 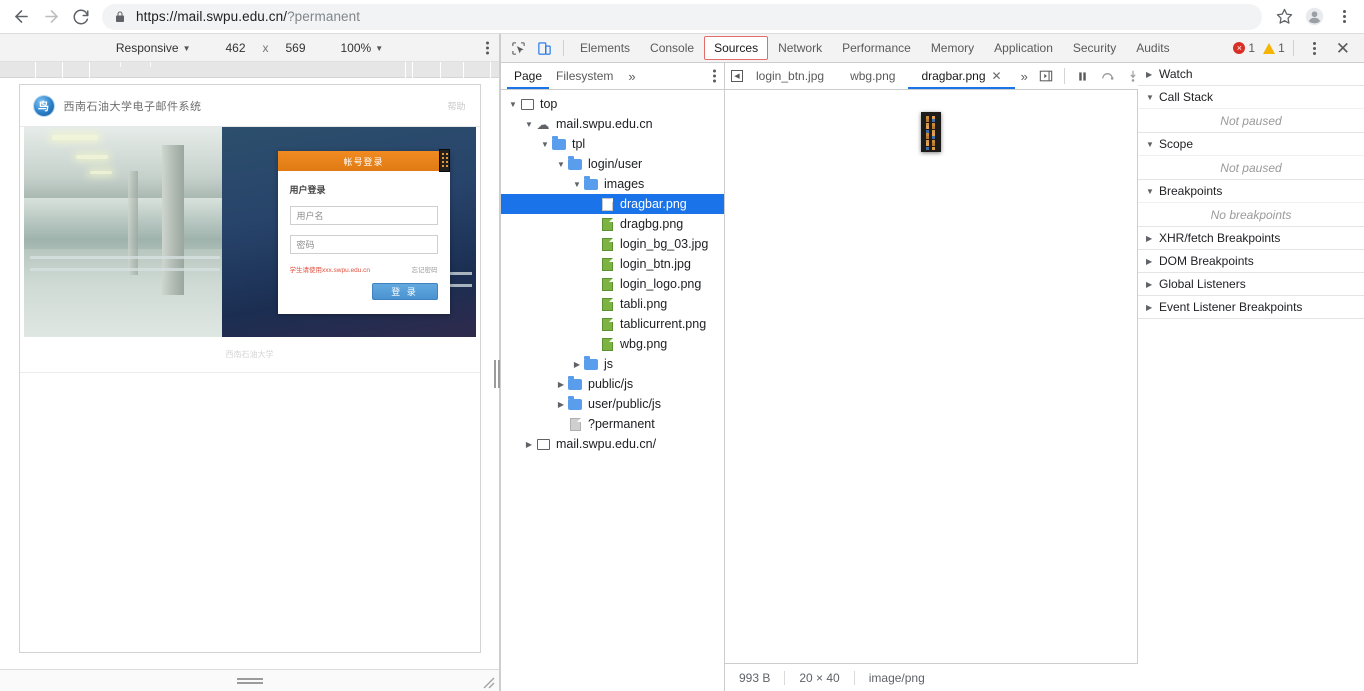 I want to click on warning-count-badge: 1, so click(x=1274, y=48).